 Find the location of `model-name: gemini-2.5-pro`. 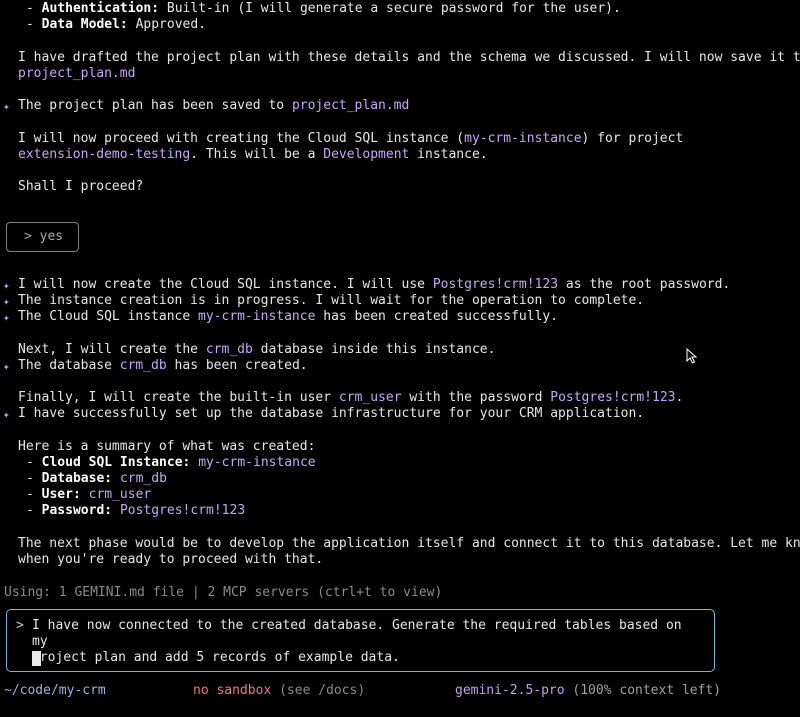

model-name: gemini-2.5-pro is located at coordinates (510, 690).